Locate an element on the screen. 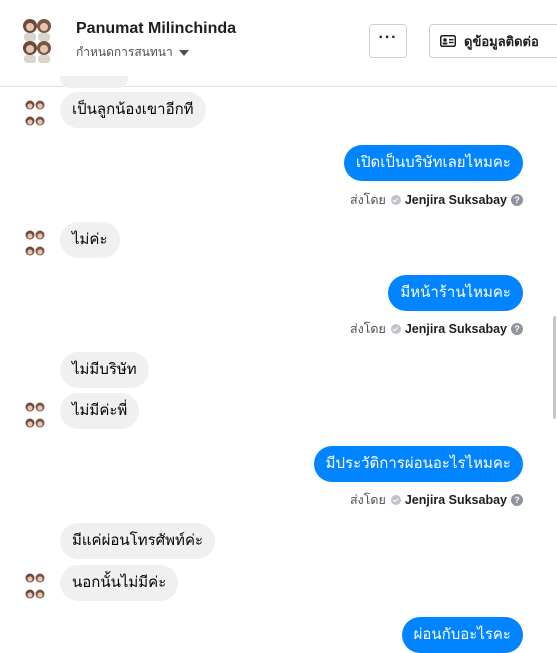  view-contact-label: ดูข้อมูลติดต่อ is located at coordinates (501, 41).